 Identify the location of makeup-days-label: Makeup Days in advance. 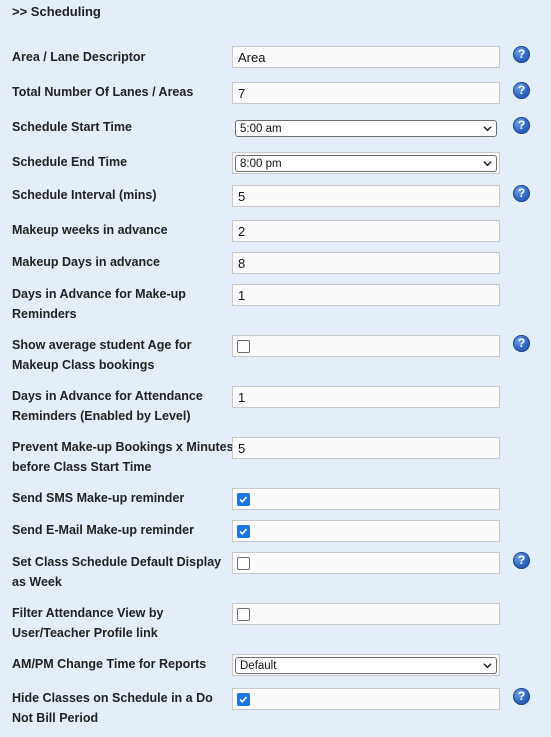
(86, 262).